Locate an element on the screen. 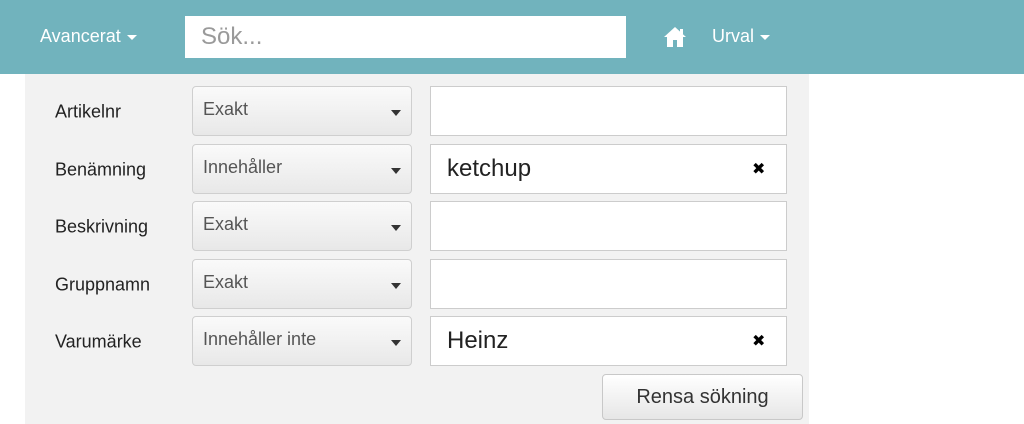  filter-row-benamning: Benämning Innehåller ✖ is located at coordinates (417, 170).